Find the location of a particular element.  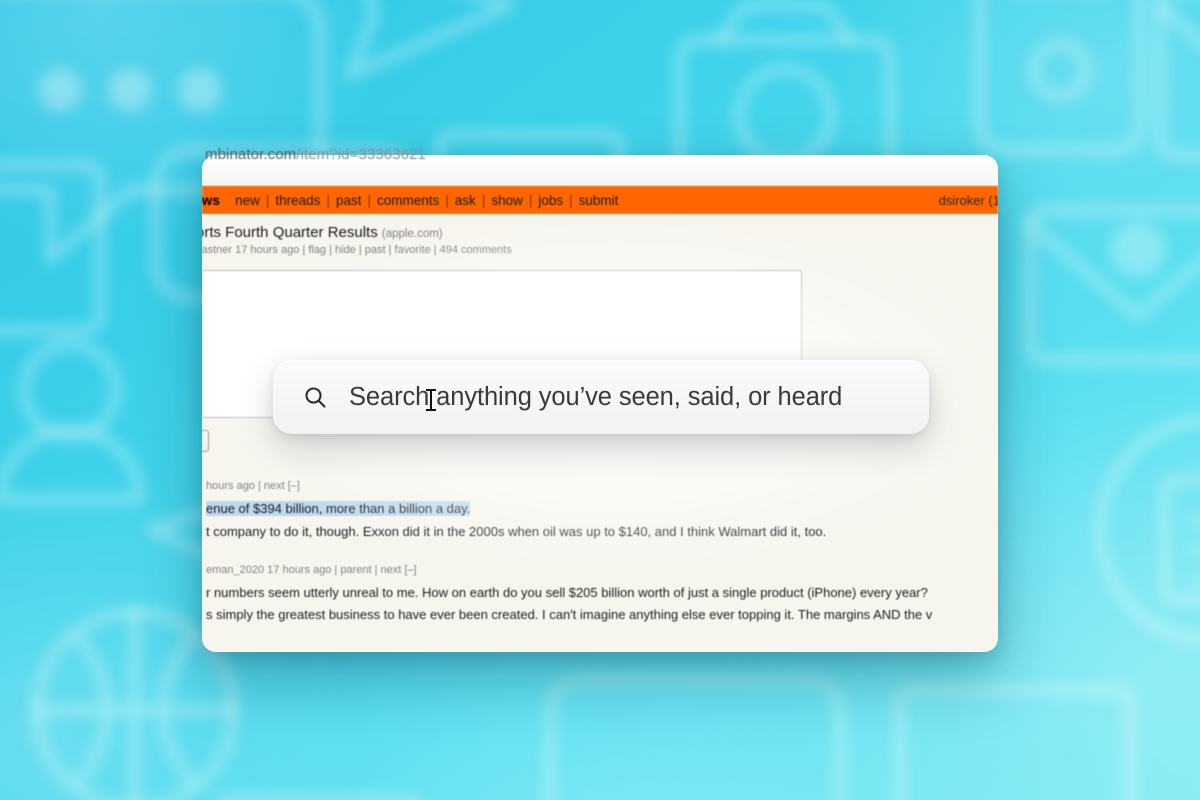

hn-nav-jobs: jobs is located at coordinates (550, 200).